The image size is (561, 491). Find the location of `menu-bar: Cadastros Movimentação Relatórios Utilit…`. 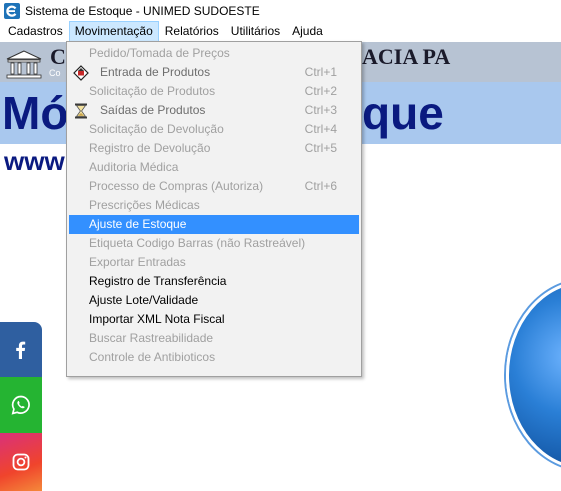

menu-bar: Cadastros Movimentação Relatórios Utilit… is located at coordinates (280, 32).